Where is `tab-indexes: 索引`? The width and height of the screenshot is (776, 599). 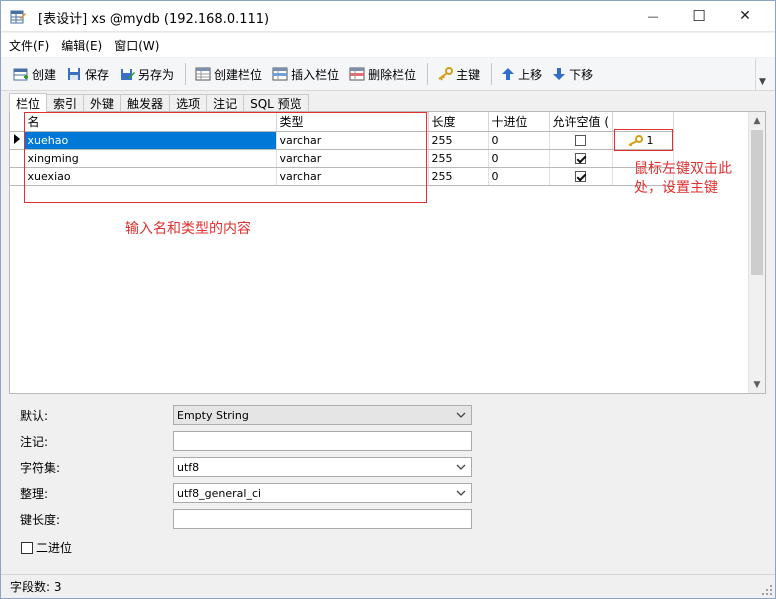
tab-indexes: 索引 is located at coordinates (65, 103).